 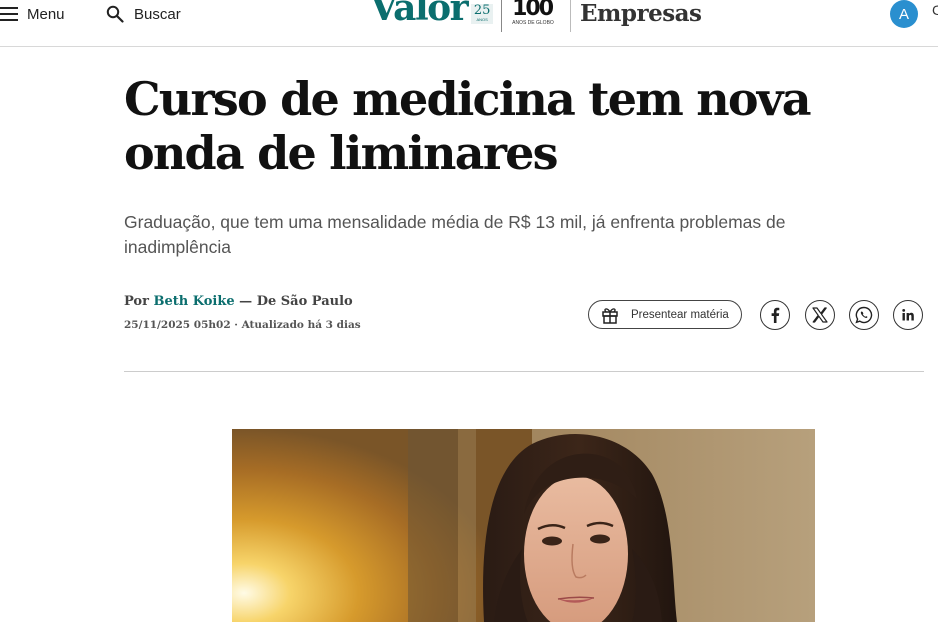 What do you see at coordinates (610, 315) in the screenshot?
I see `gift-icon` at bounding box center [610, 315].